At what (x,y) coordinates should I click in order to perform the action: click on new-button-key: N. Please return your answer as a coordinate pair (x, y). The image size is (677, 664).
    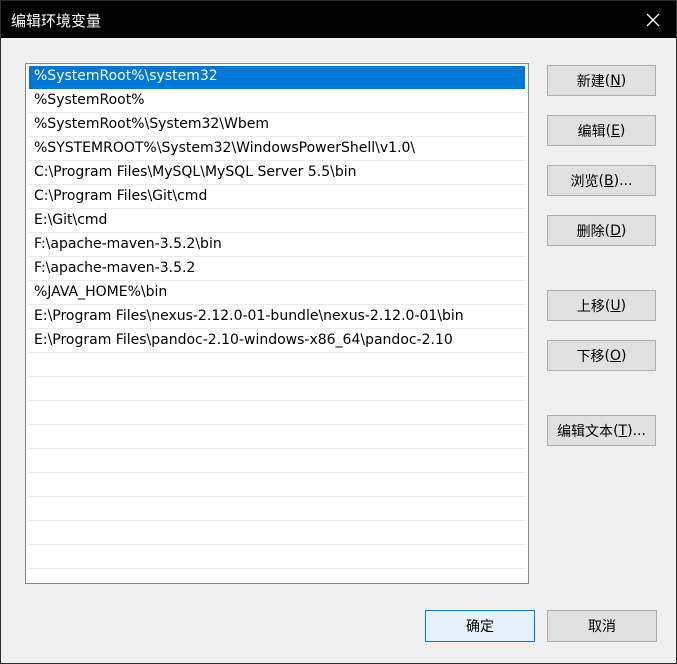
    Looking at the image, I should click on (615, 80).